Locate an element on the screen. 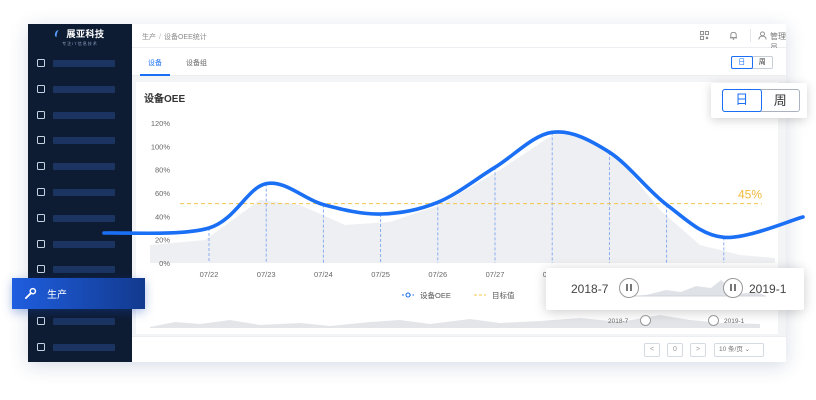 Image resolution: width=816 pixels, height=400 pixels. qr-code-icon is located at coordinates (704, 35).